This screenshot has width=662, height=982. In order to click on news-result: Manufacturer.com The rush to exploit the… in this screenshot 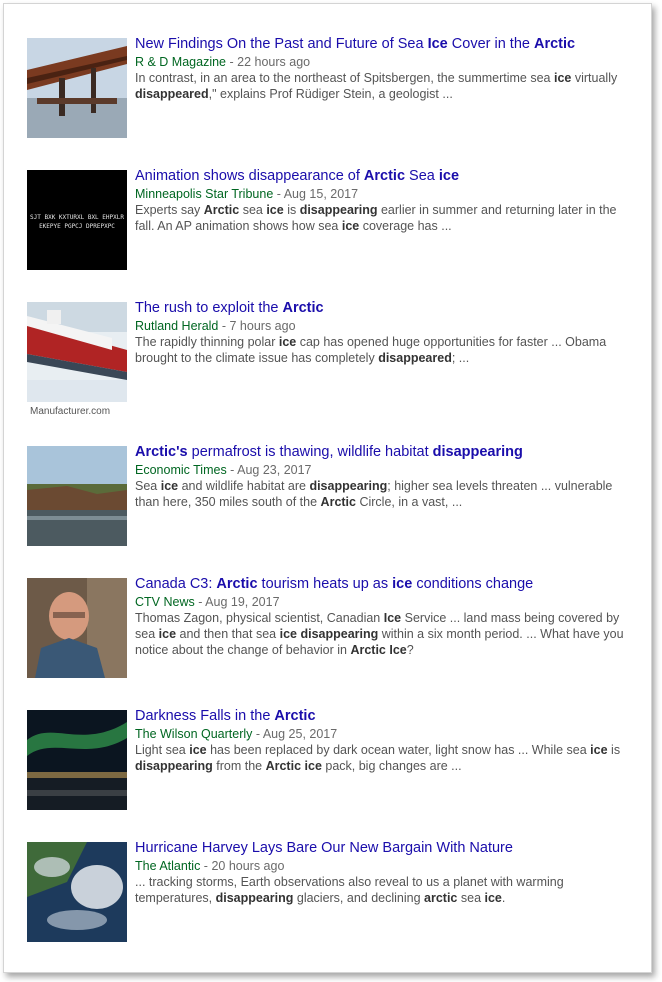, I will do `click(327, 360)`.